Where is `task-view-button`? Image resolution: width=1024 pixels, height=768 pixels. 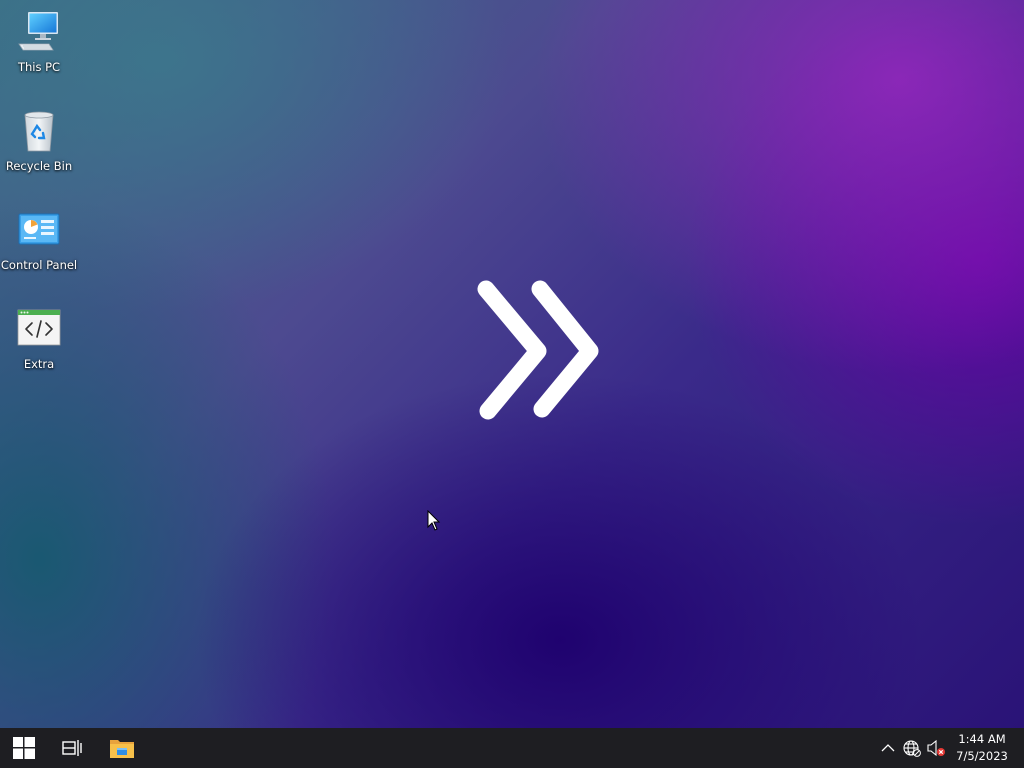 task-view-button is located at coordinates (72, 748).